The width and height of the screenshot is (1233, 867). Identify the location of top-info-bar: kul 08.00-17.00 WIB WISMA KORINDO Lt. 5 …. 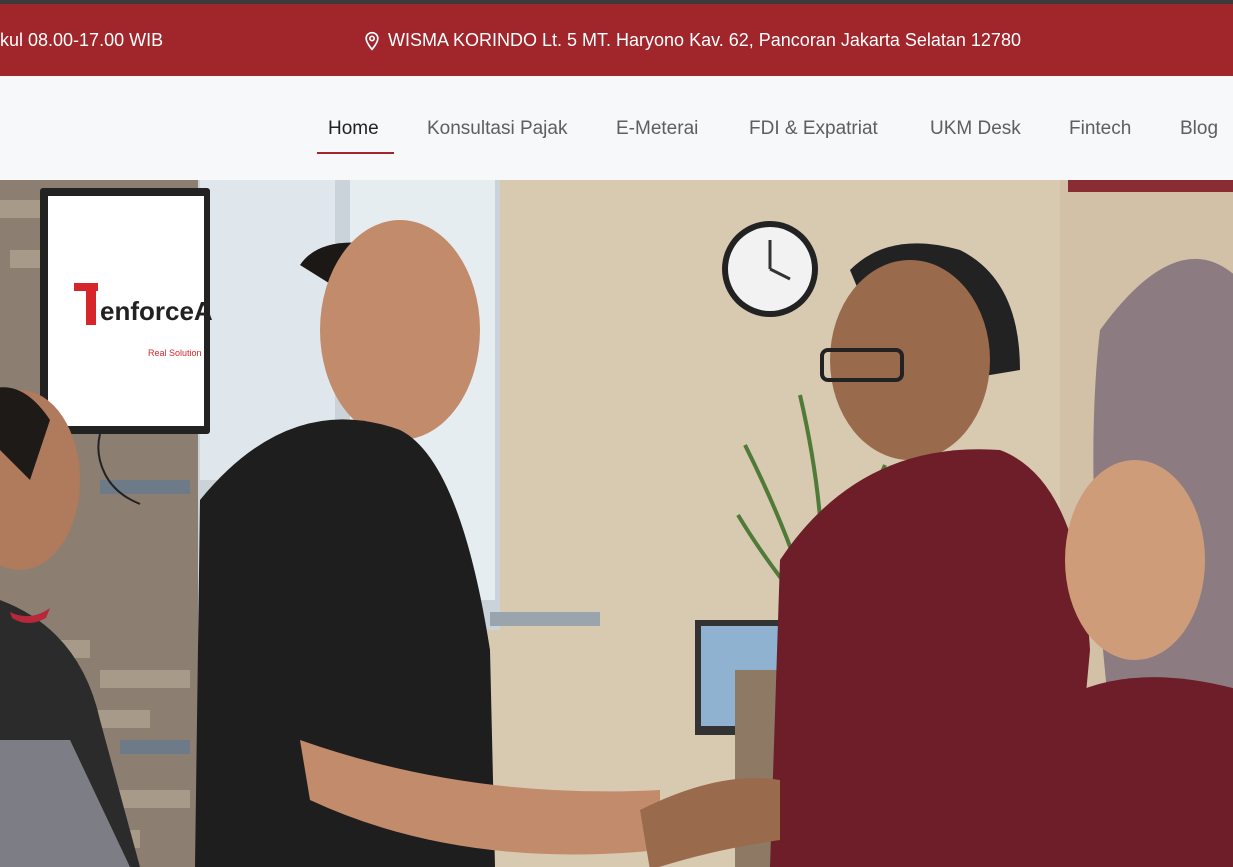
(616, 40).